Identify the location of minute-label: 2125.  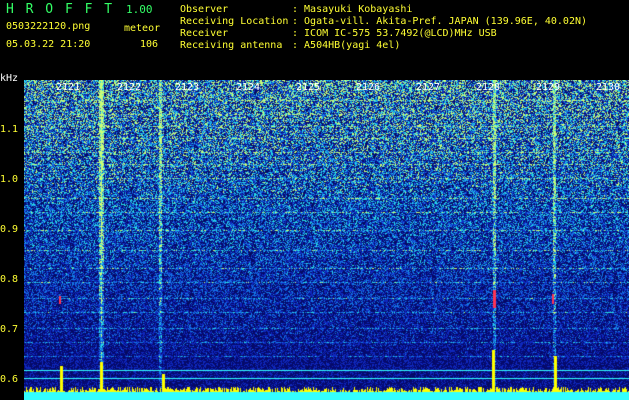
(308, 87).